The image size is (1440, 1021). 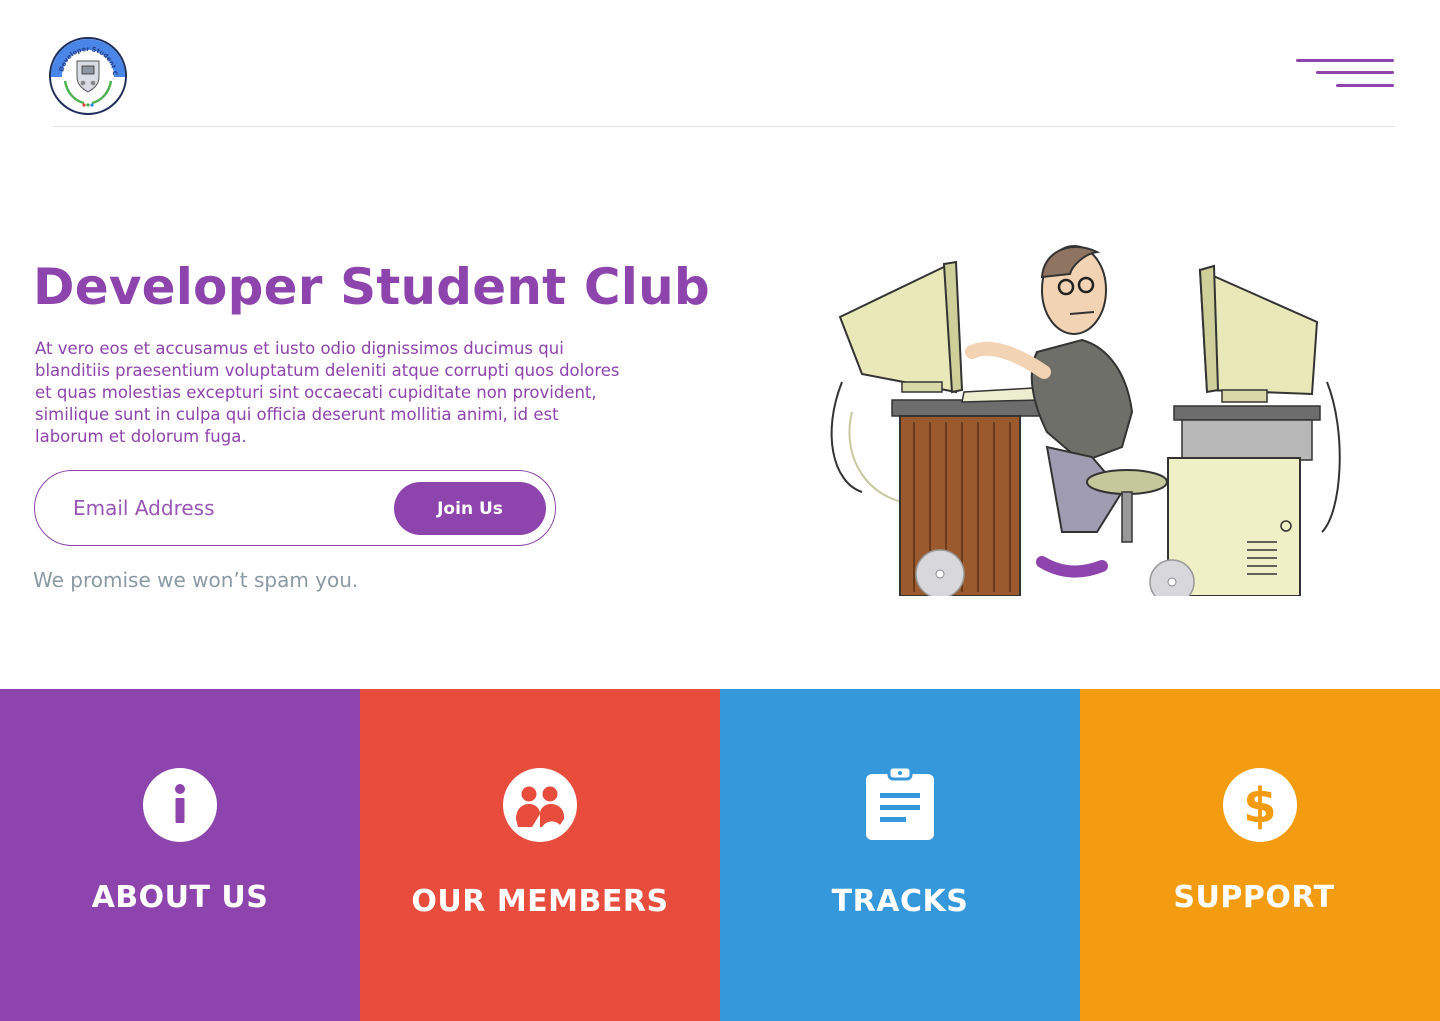 What do you see at coordinates (900, 803) in the screenshot?
I see `clipboard-icon` at bounding box center [900, 803].